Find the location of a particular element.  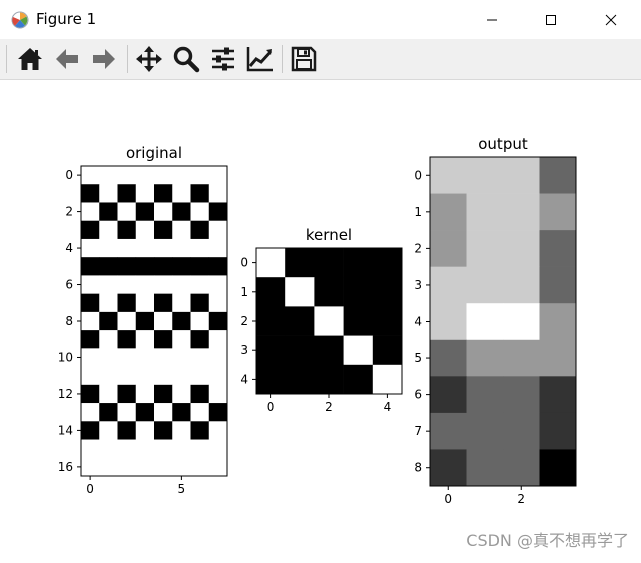

maximize-icon is located at coordinates (551, 19).